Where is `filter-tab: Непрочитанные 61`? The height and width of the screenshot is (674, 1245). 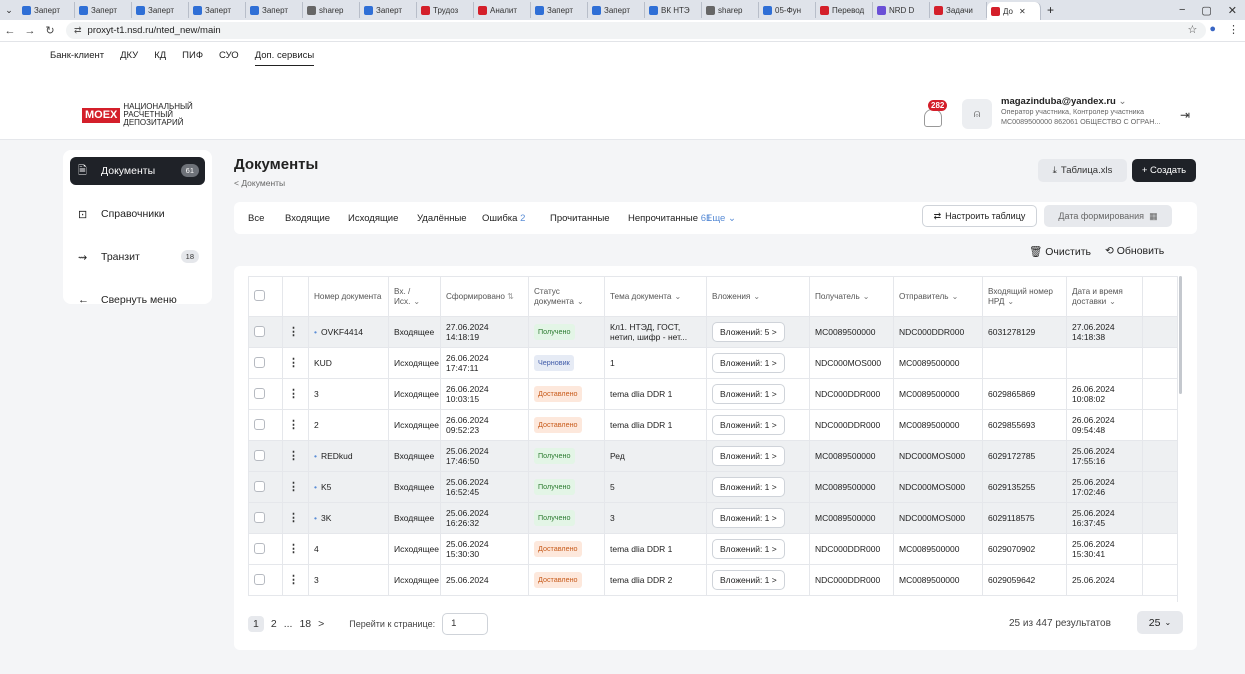
filter-tab: Непрочитанные 61 is located at coordinates (669, 218).